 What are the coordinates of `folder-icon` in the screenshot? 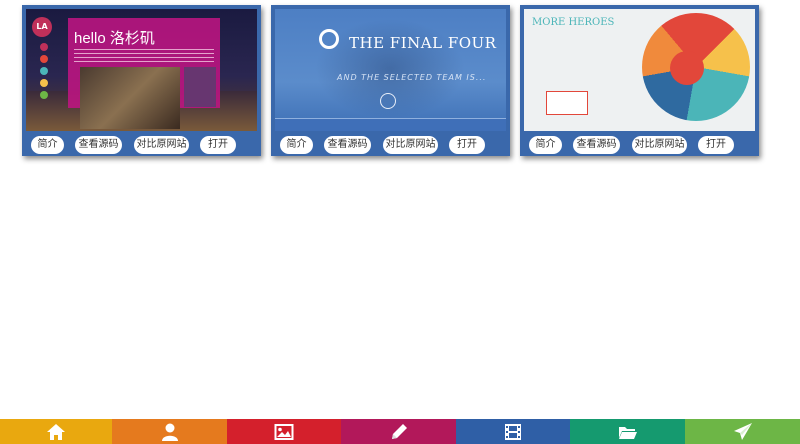 It's located at (627, 432).